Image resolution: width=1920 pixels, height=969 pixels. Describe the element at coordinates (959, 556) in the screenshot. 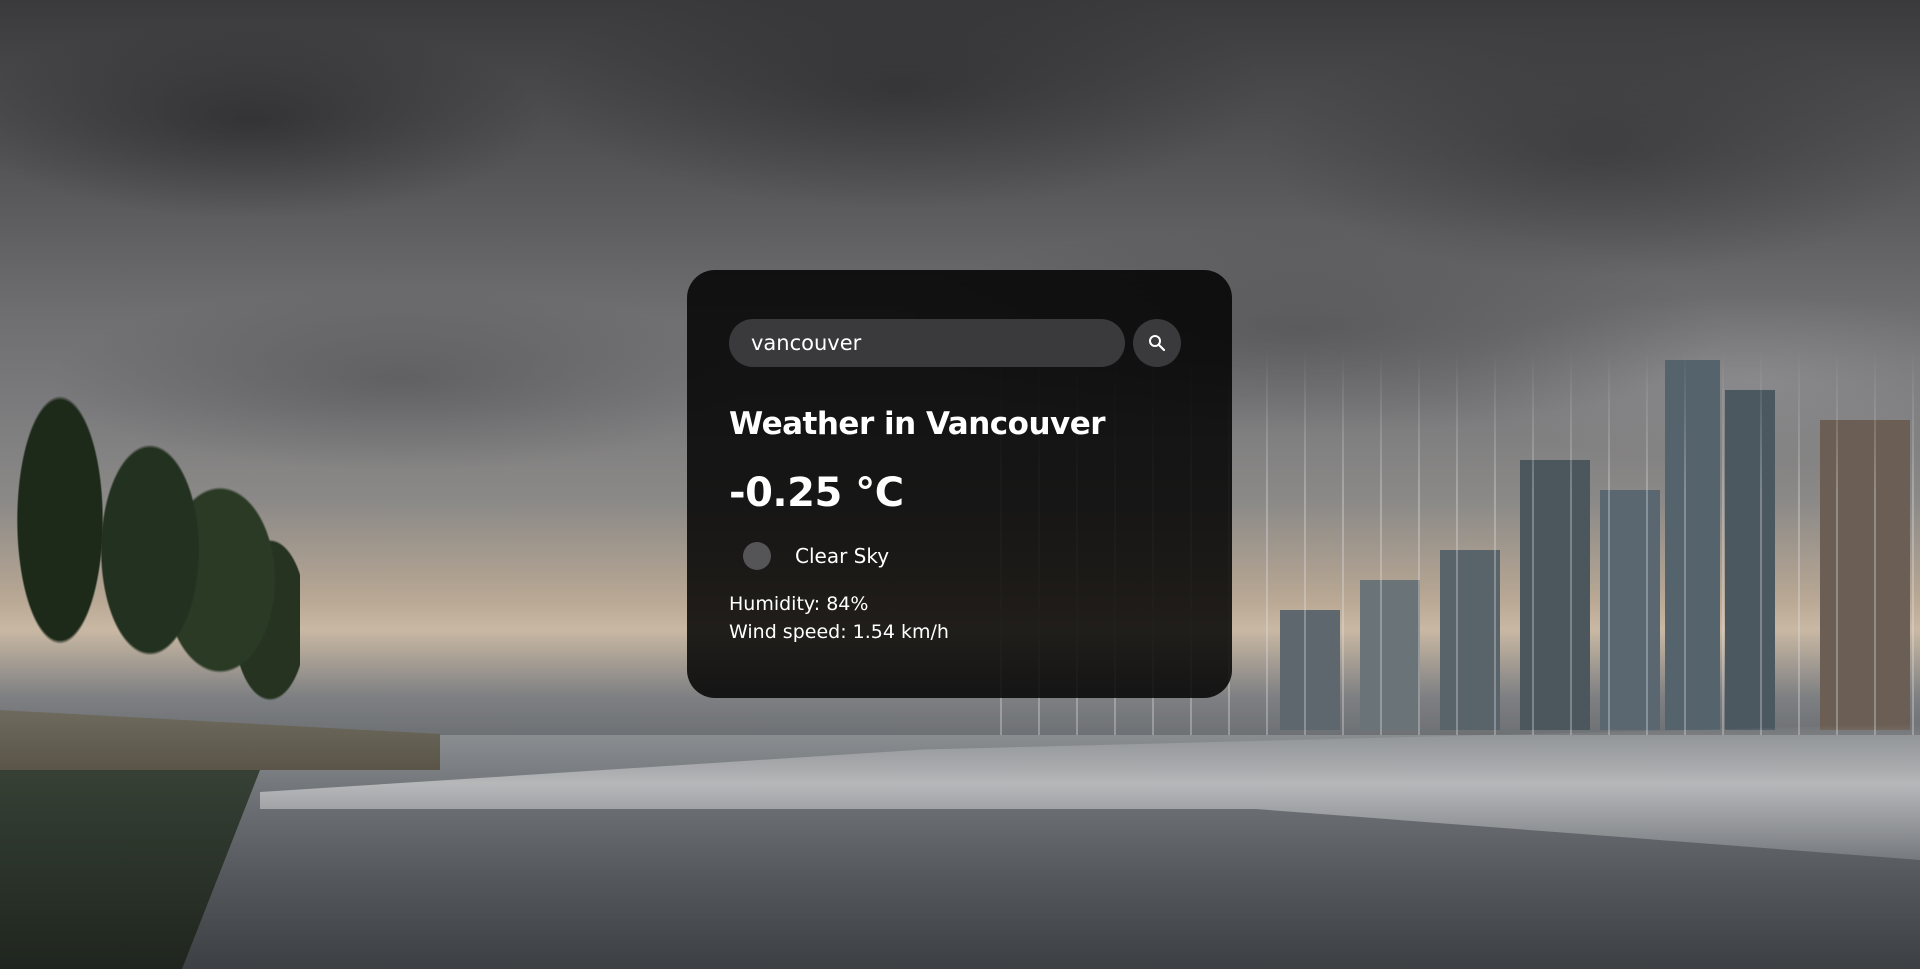

I see `weather-description-row: Clear Sky` at that location.